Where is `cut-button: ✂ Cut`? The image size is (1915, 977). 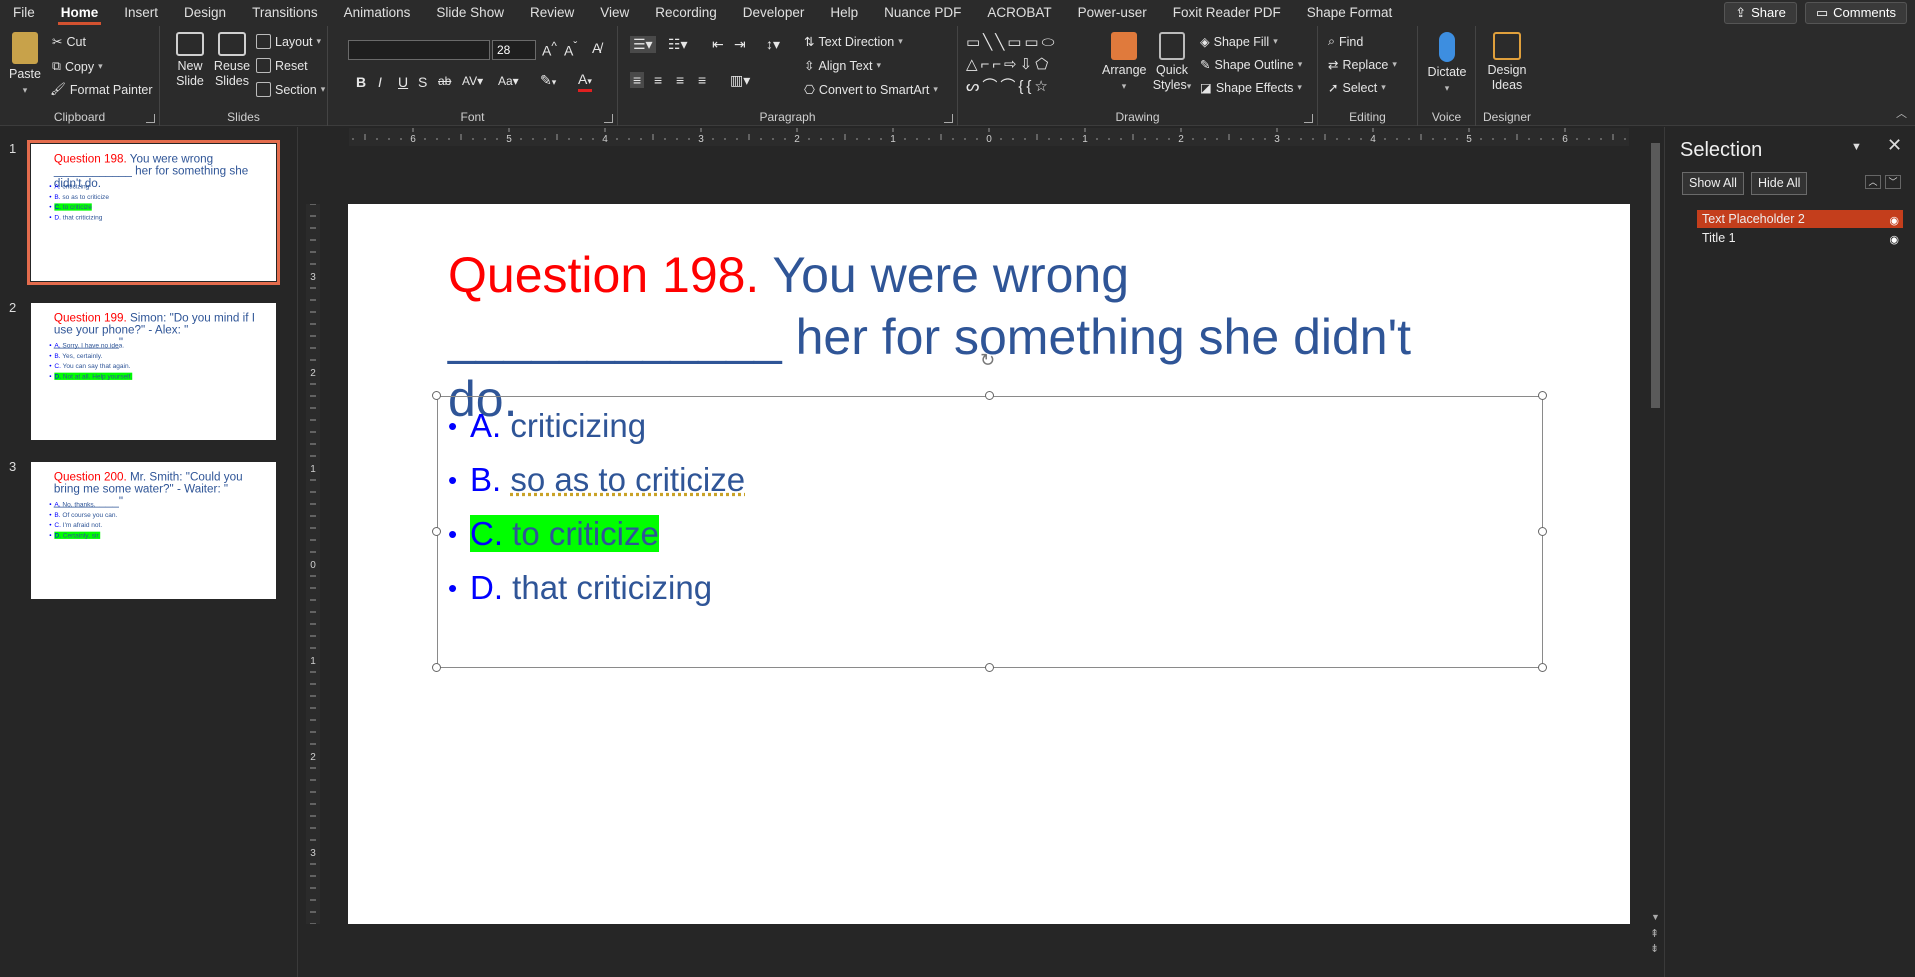 cut-button: ✂ Cut is located at coordinates (69, 42).